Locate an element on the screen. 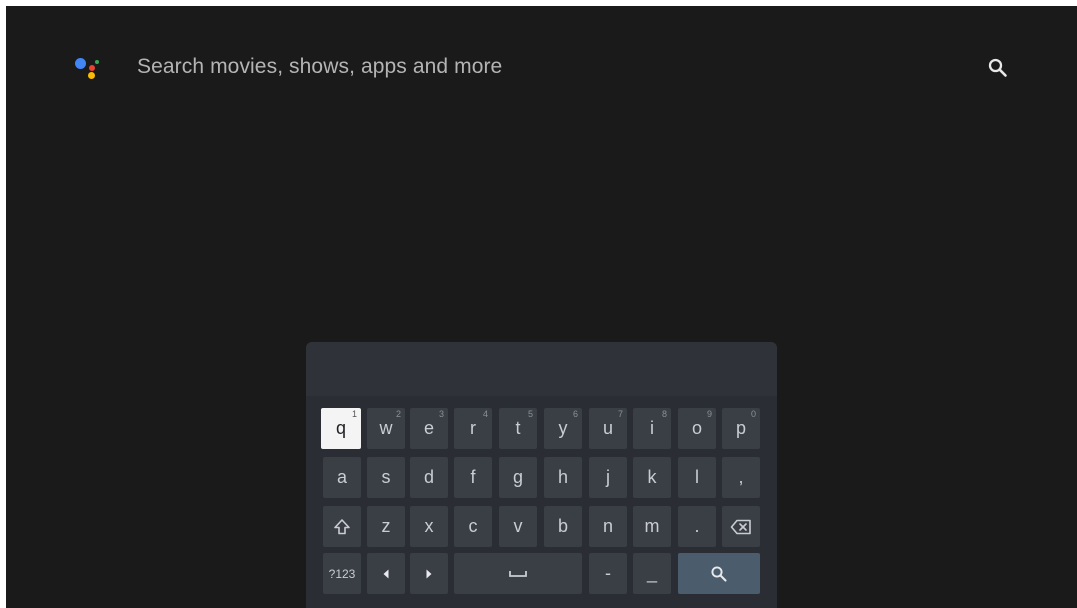  key-y: y 6 is located at coordinates (563, 428).